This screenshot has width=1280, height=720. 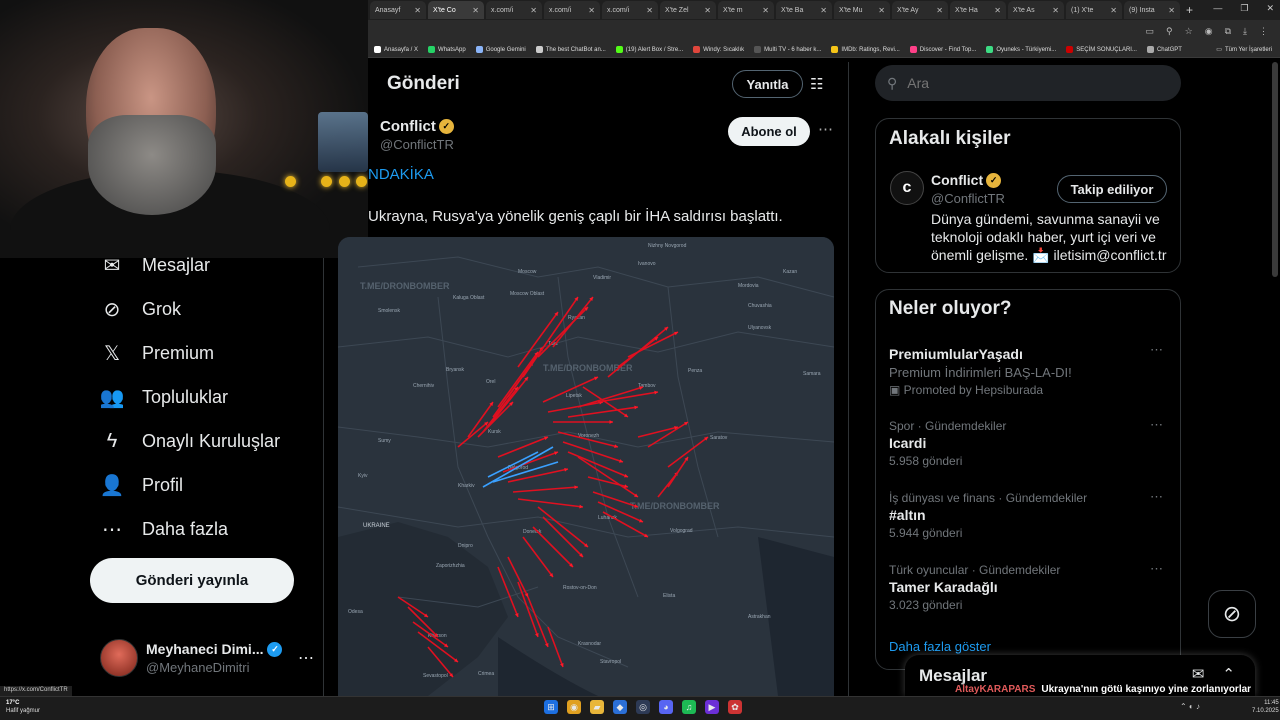 What do you see at coordinates (574, 707) in the screenshot?
I see `chrome-icon: ◉` at bounding box center [574, 707].